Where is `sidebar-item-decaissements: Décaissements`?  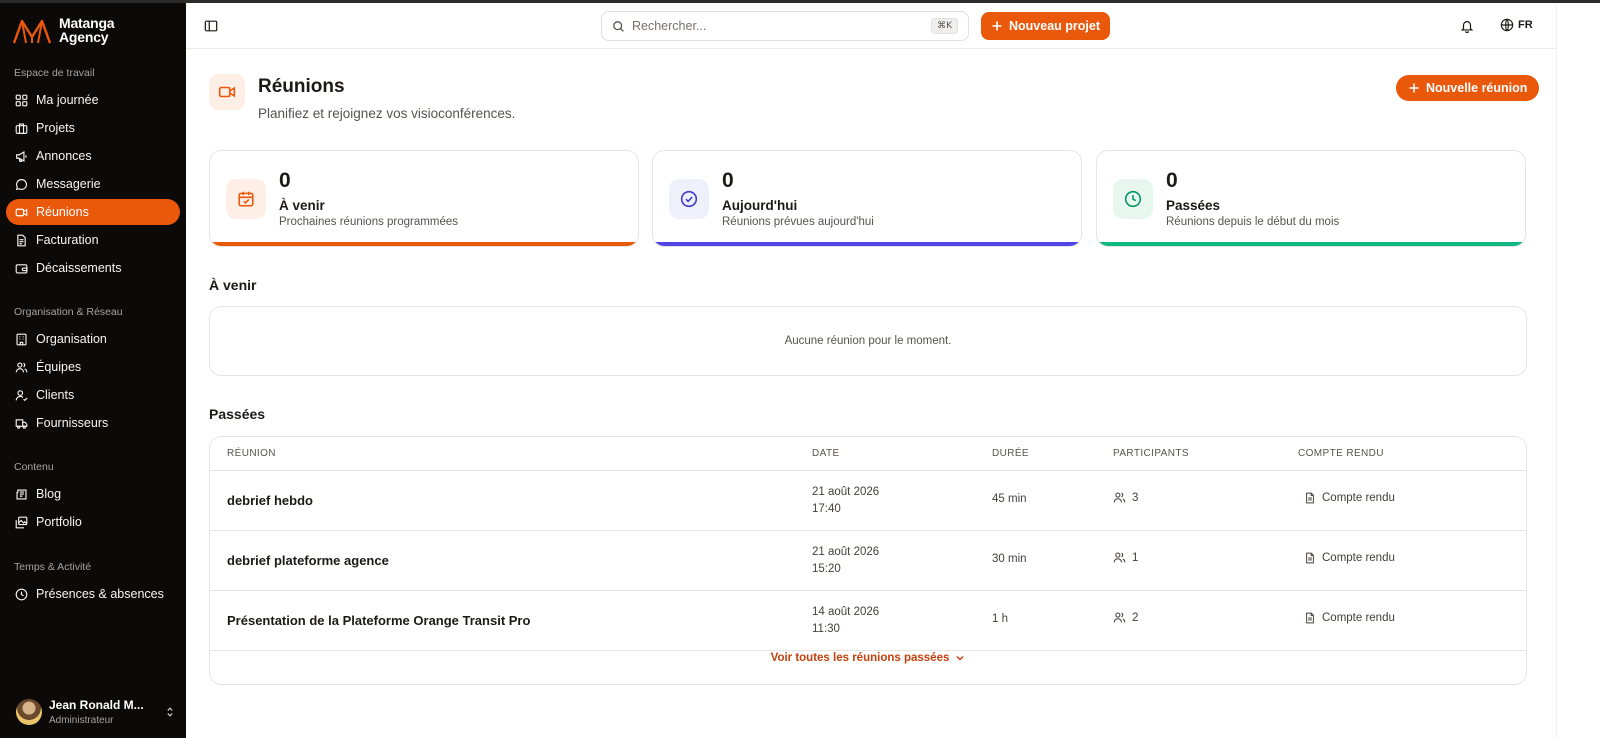
sidebar-item-decaissements: Décaissements is located at coordinates (93, 268).